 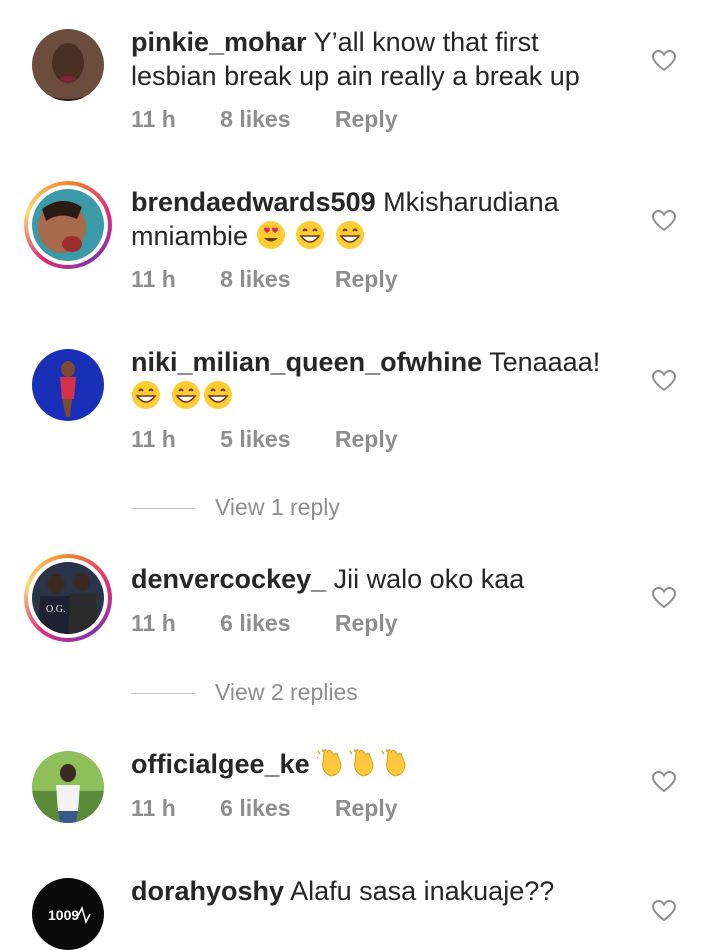 I want to click on comment-text: dorahyoshy Alafu sasa inakuaje??, so click(x=381, y=891).